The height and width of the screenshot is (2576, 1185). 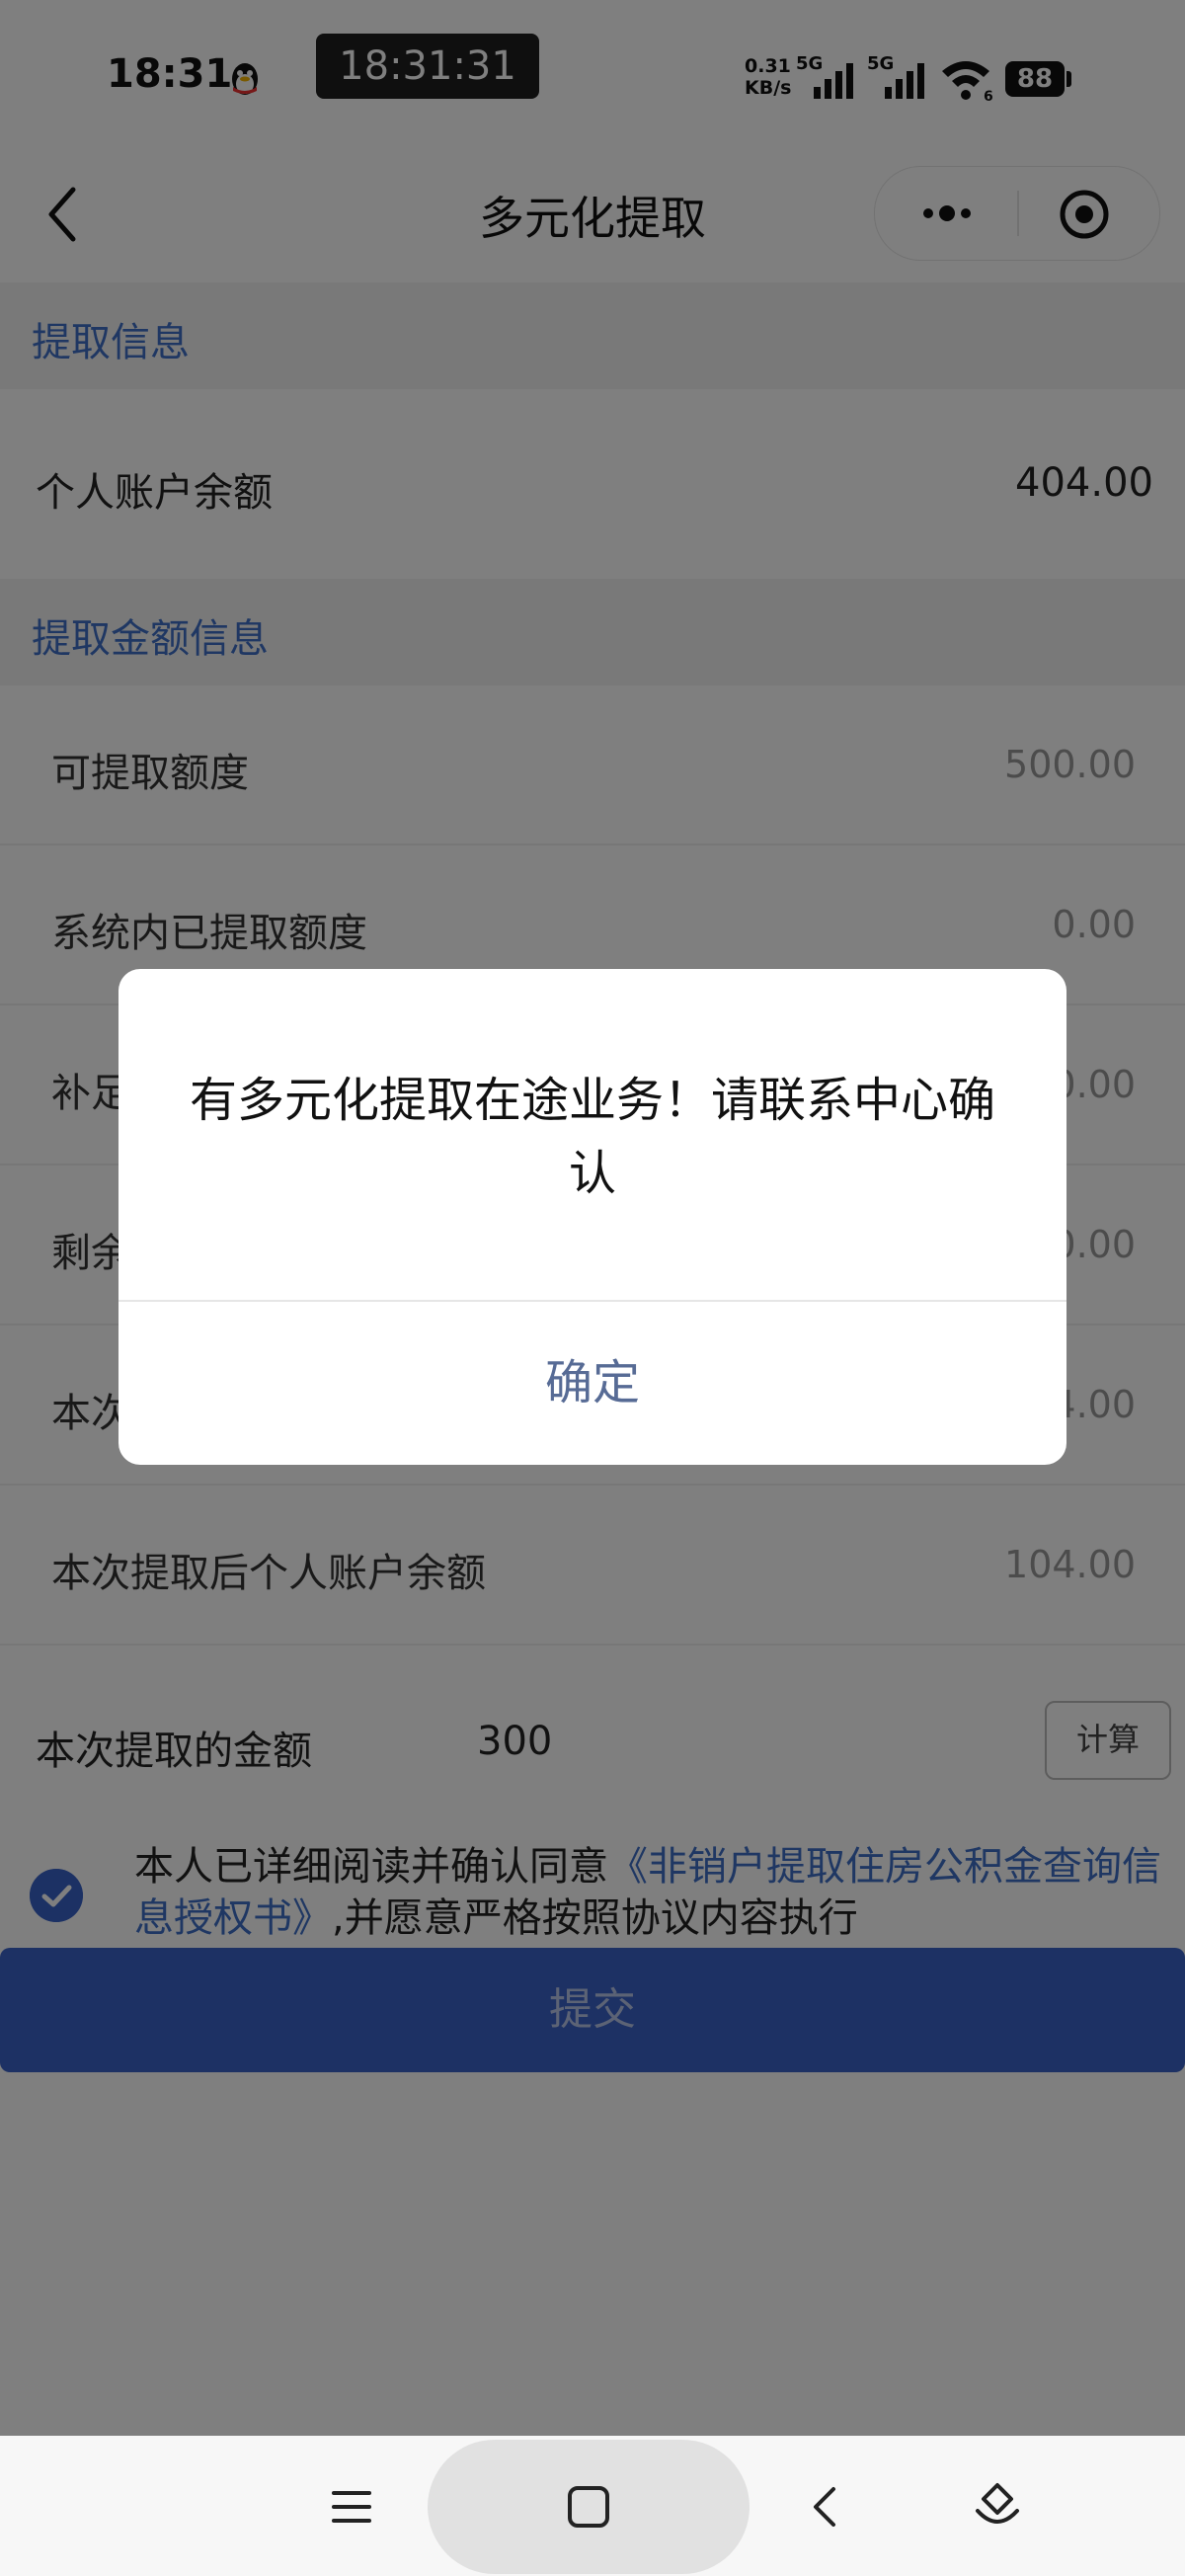 What do you see at coordinates (352, 2507) in the screenshot?
I see `menu-icon` at bounding box center [352, 2507].